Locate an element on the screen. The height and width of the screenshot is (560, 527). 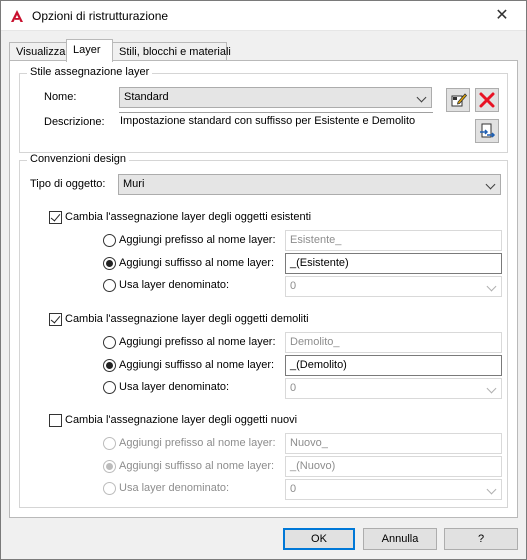
delete-style-button is located at coordinates (487, 100).